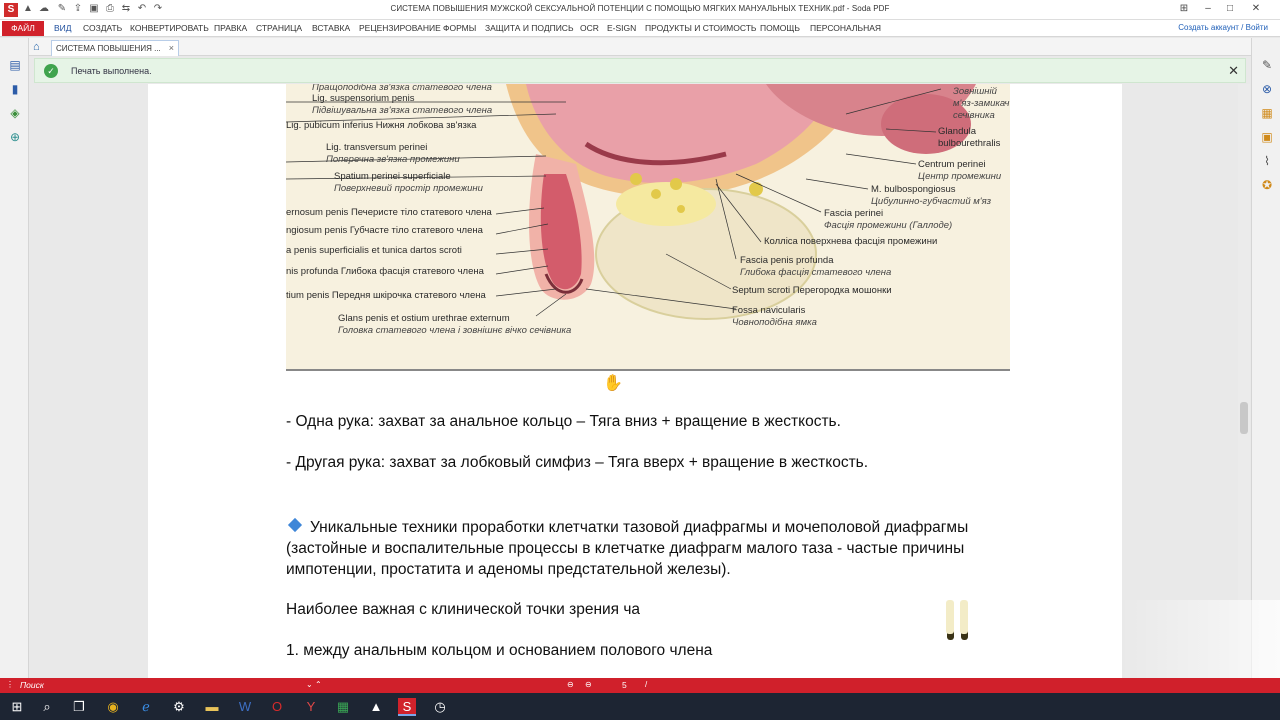 This screenshot has height=720, width=1280. Describe the element at coordinates (459, 28) in the screenshot. I see `menu-forms: ФОРМЫ` at that location.